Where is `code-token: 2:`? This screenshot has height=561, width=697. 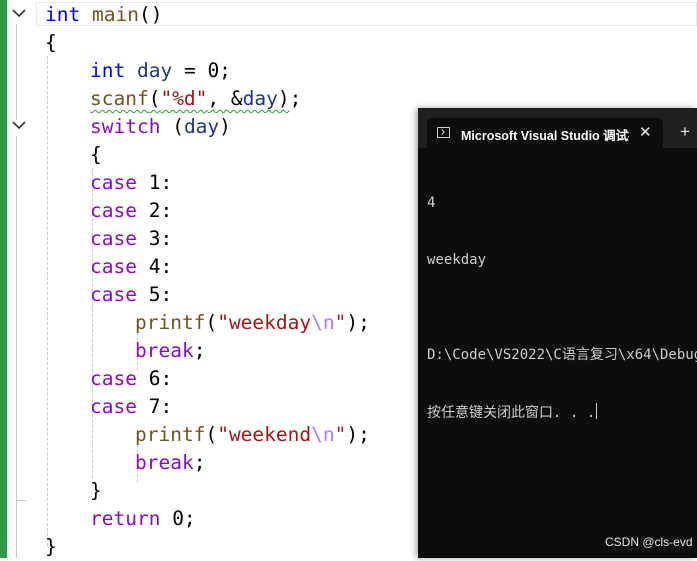 code-token: 2: is located at coordinates (154, 210).